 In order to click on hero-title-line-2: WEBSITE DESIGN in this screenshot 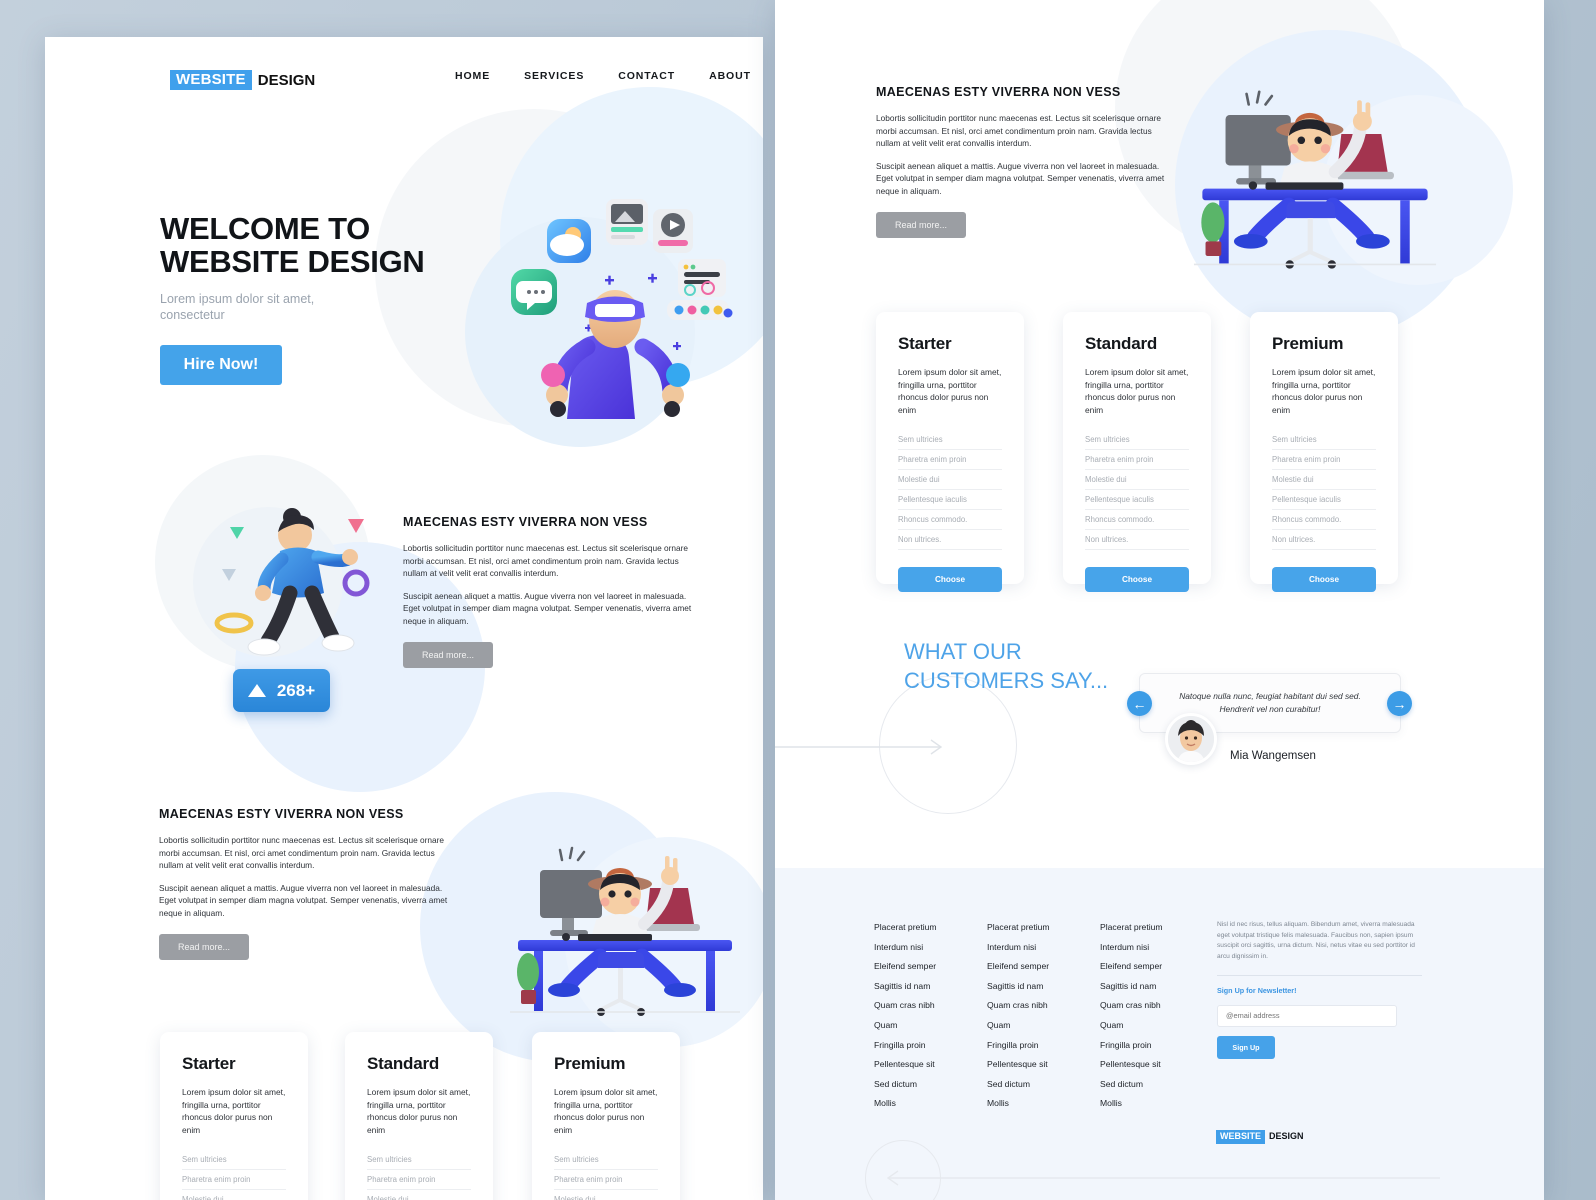, I will do `click(292, 262)`.